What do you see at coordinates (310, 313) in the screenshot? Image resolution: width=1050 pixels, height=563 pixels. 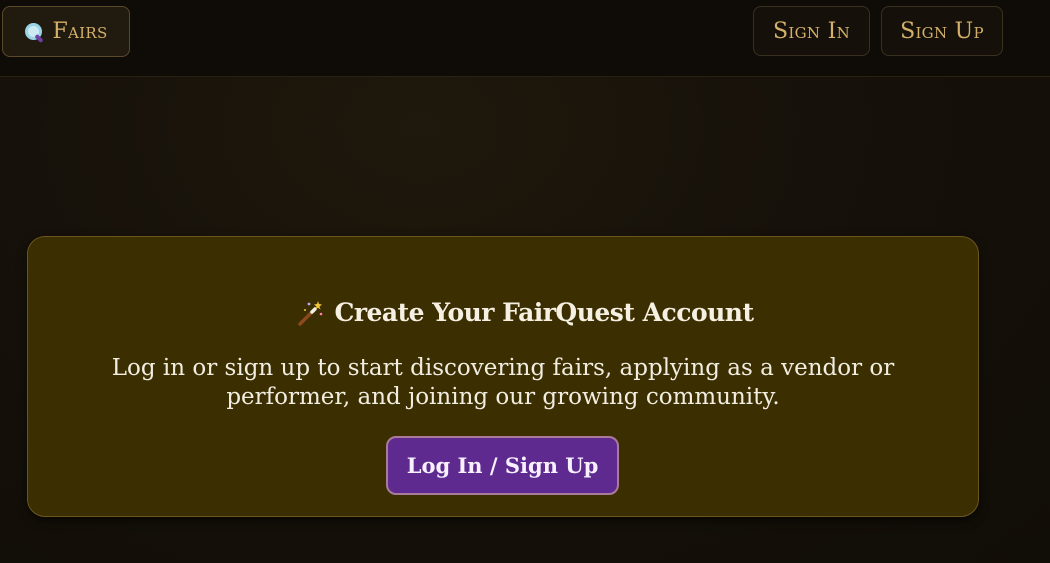 I see `magic-wand-icon` at bounding box center [310, 313].